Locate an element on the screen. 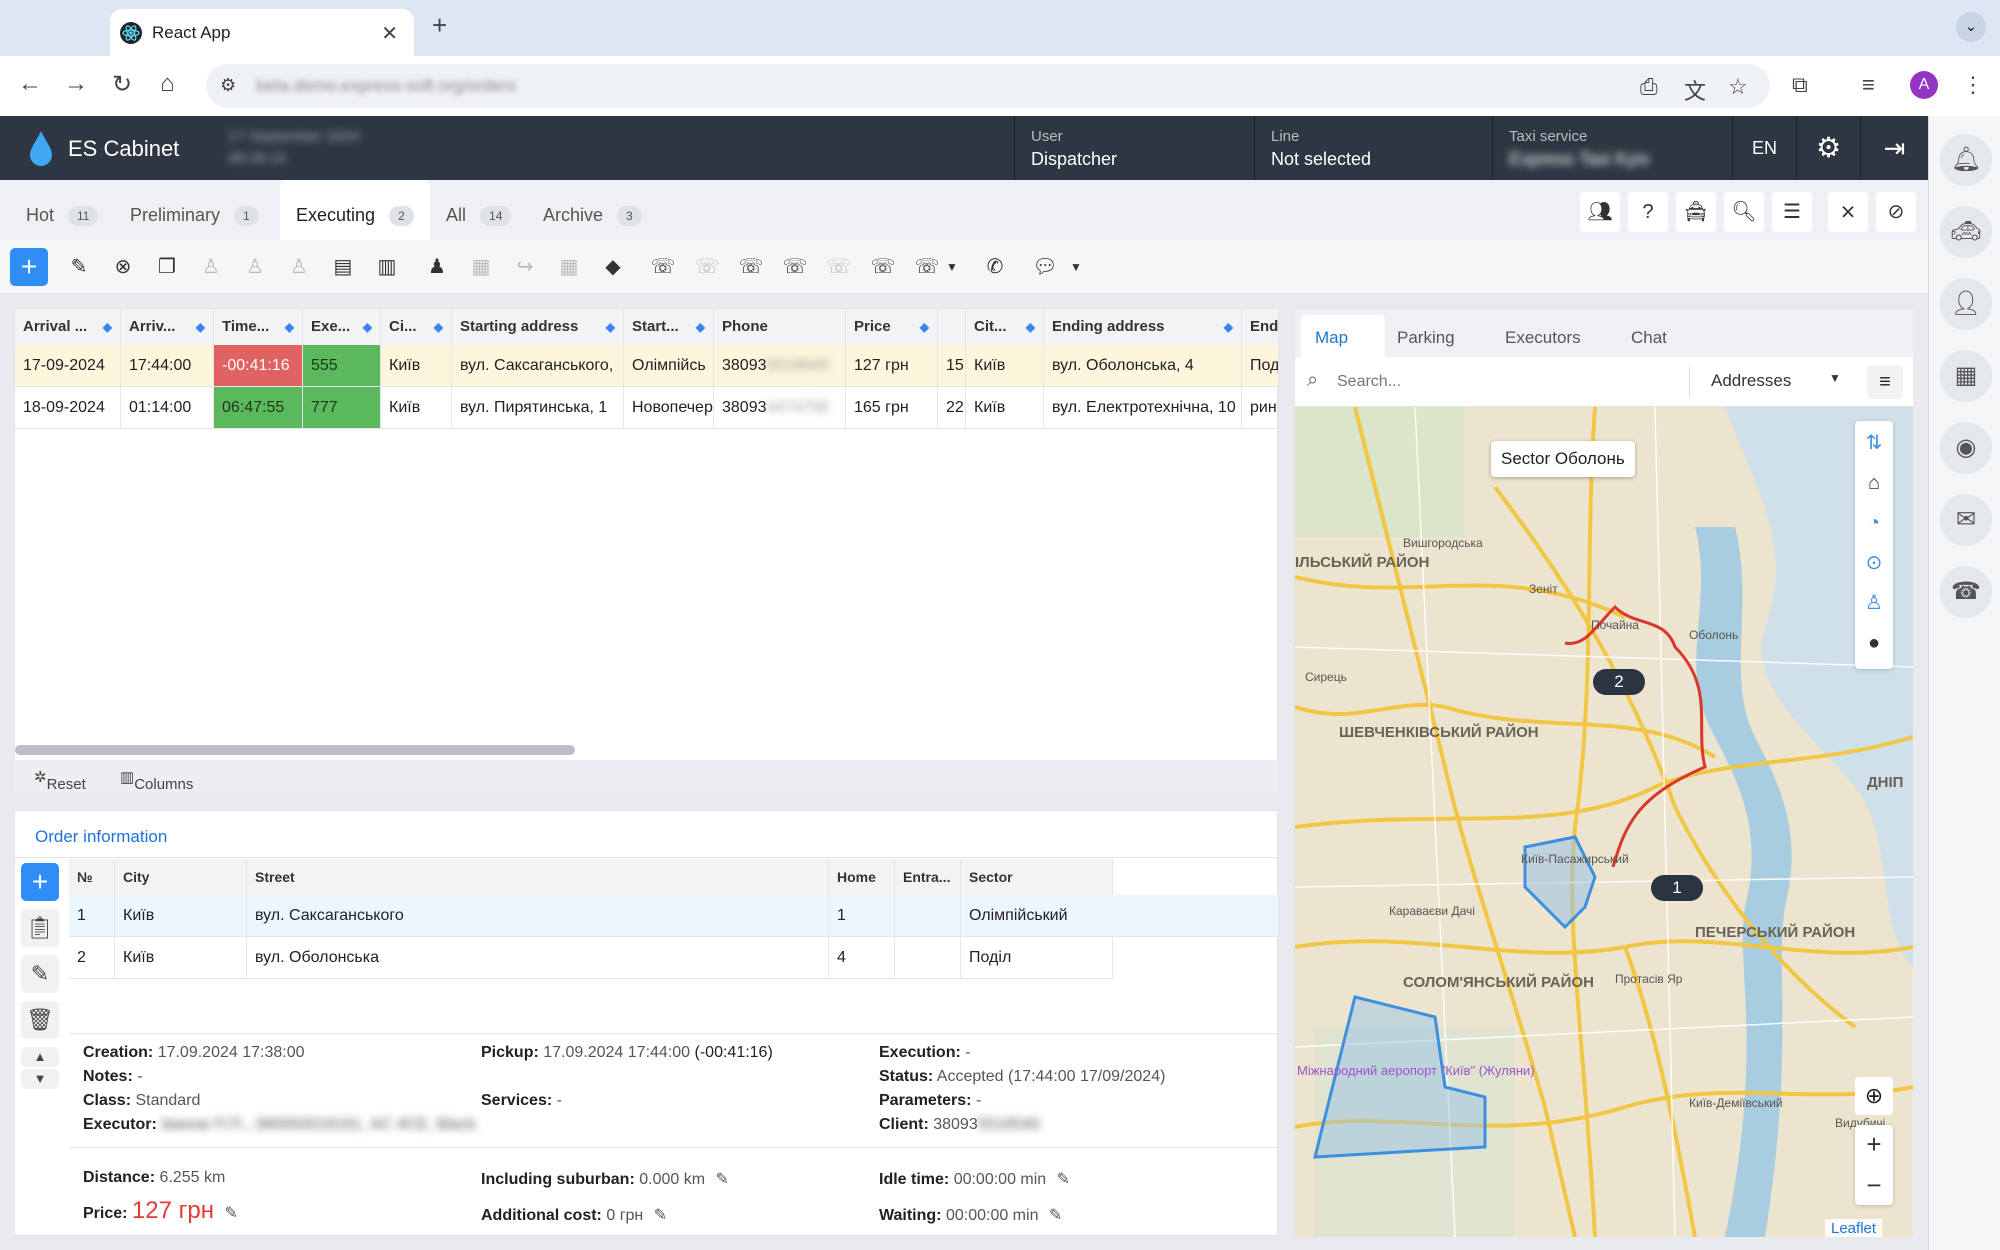  bookmark-star-icon: ☆ is located at coordinates (1738, 87).